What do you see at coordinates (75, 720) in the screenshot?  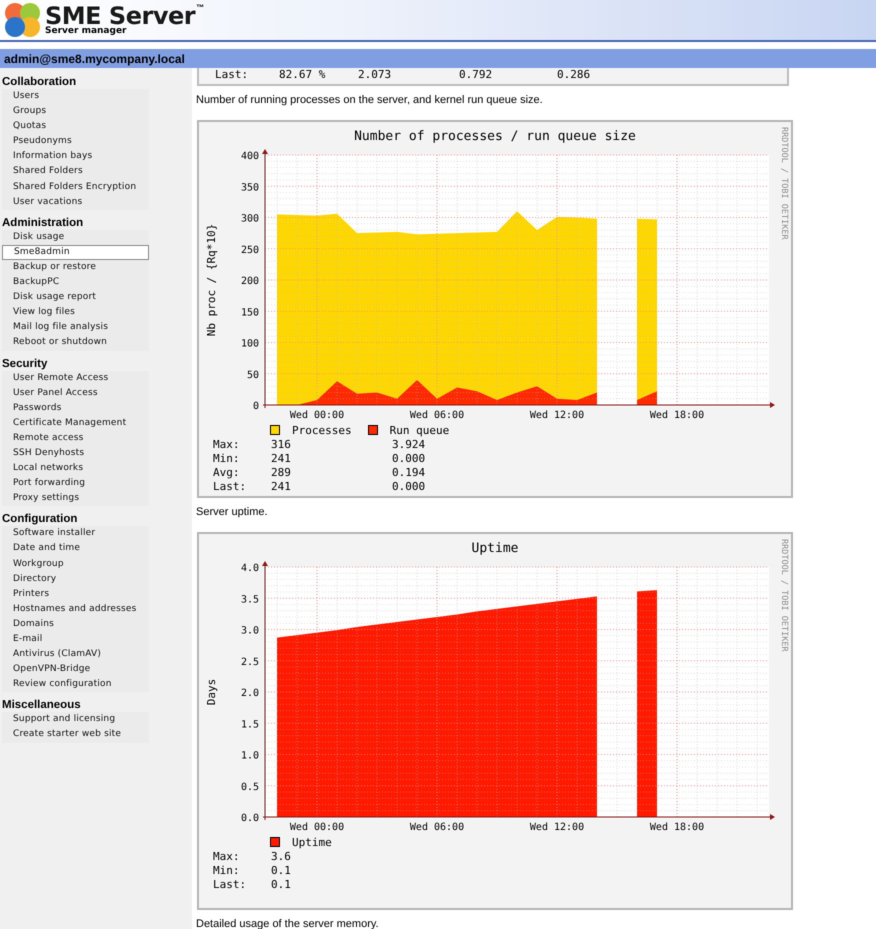 I see `sidebar-item: Support and licensing` at bounding box center [75, 720].